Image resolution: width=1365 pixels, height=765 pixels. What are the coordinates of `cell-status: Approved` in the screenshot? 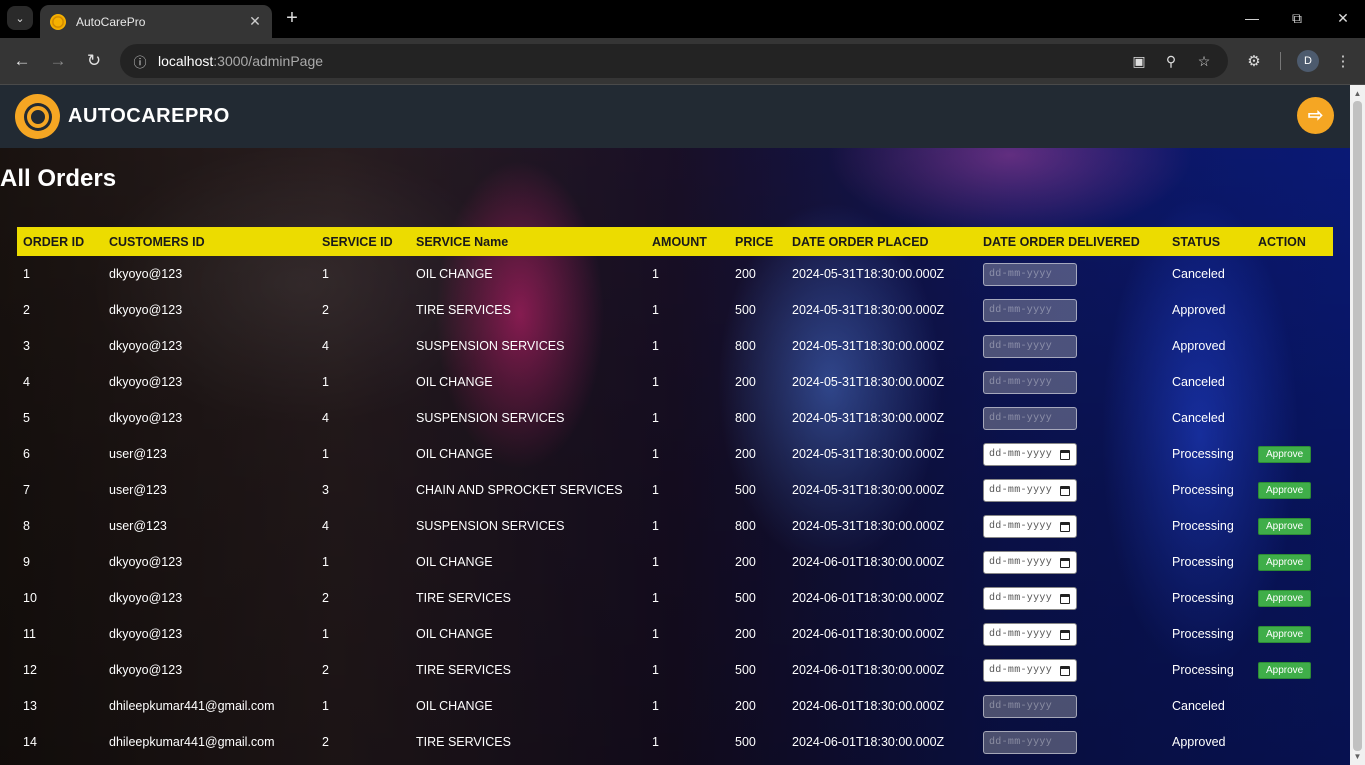 It's located at (1199, 310).